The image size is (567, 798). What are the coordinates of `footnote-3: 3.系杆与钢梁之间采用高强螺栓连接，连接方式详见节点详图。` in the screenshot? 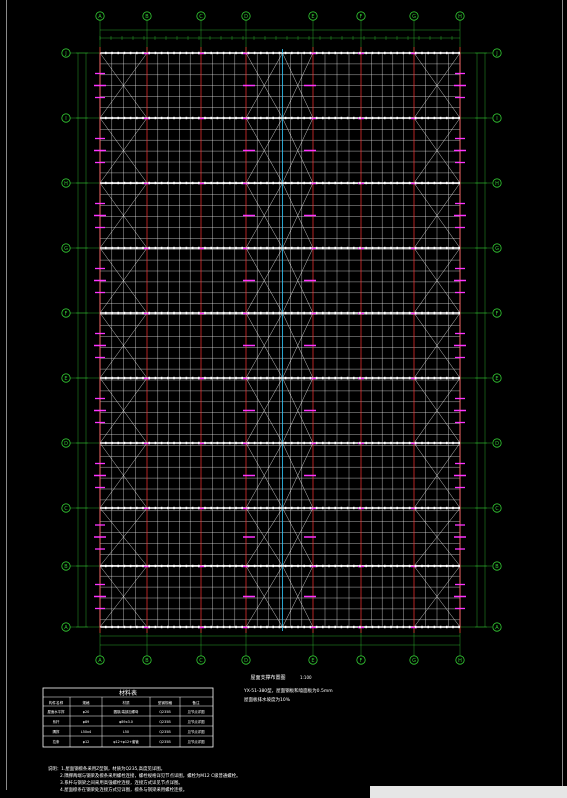 It's located at (121, 782).